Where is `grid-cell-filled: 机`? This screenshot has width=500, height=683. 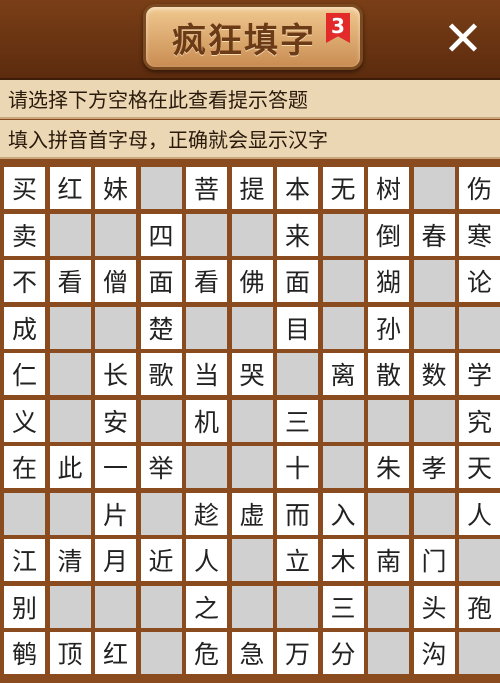 grid-cell-filled: 机 is located at coordinates (206, 420).